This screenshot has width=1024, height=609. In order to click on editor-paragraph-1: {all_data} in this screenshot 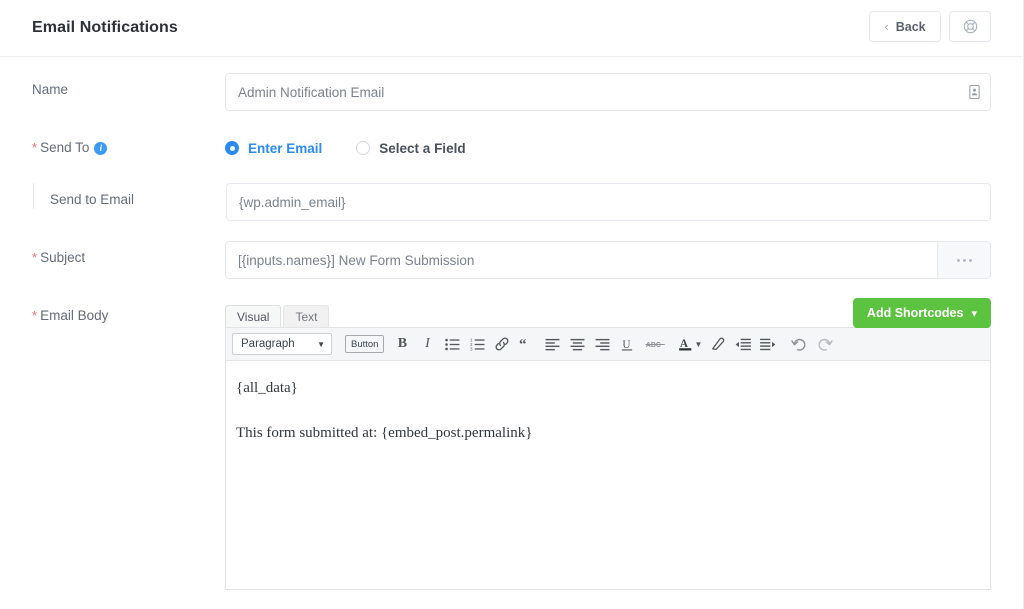, I will do `click(267, 388)`.